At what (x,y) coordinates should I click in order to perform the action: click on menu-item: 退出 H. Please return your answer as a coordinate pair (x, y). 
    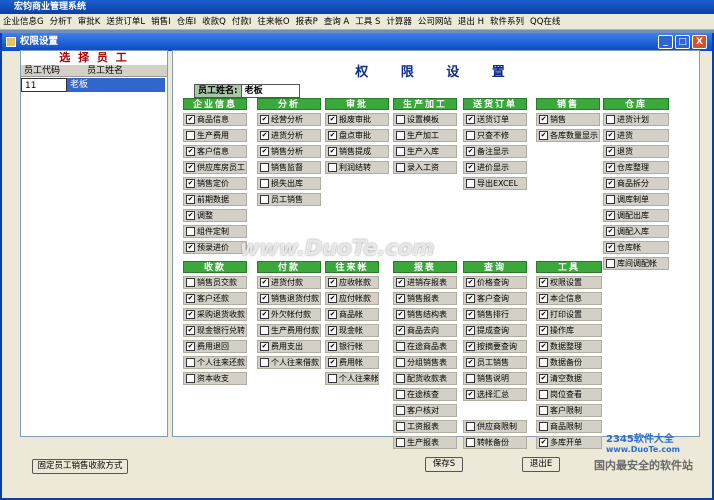
    Looking at the image, I should click on (471, 21).